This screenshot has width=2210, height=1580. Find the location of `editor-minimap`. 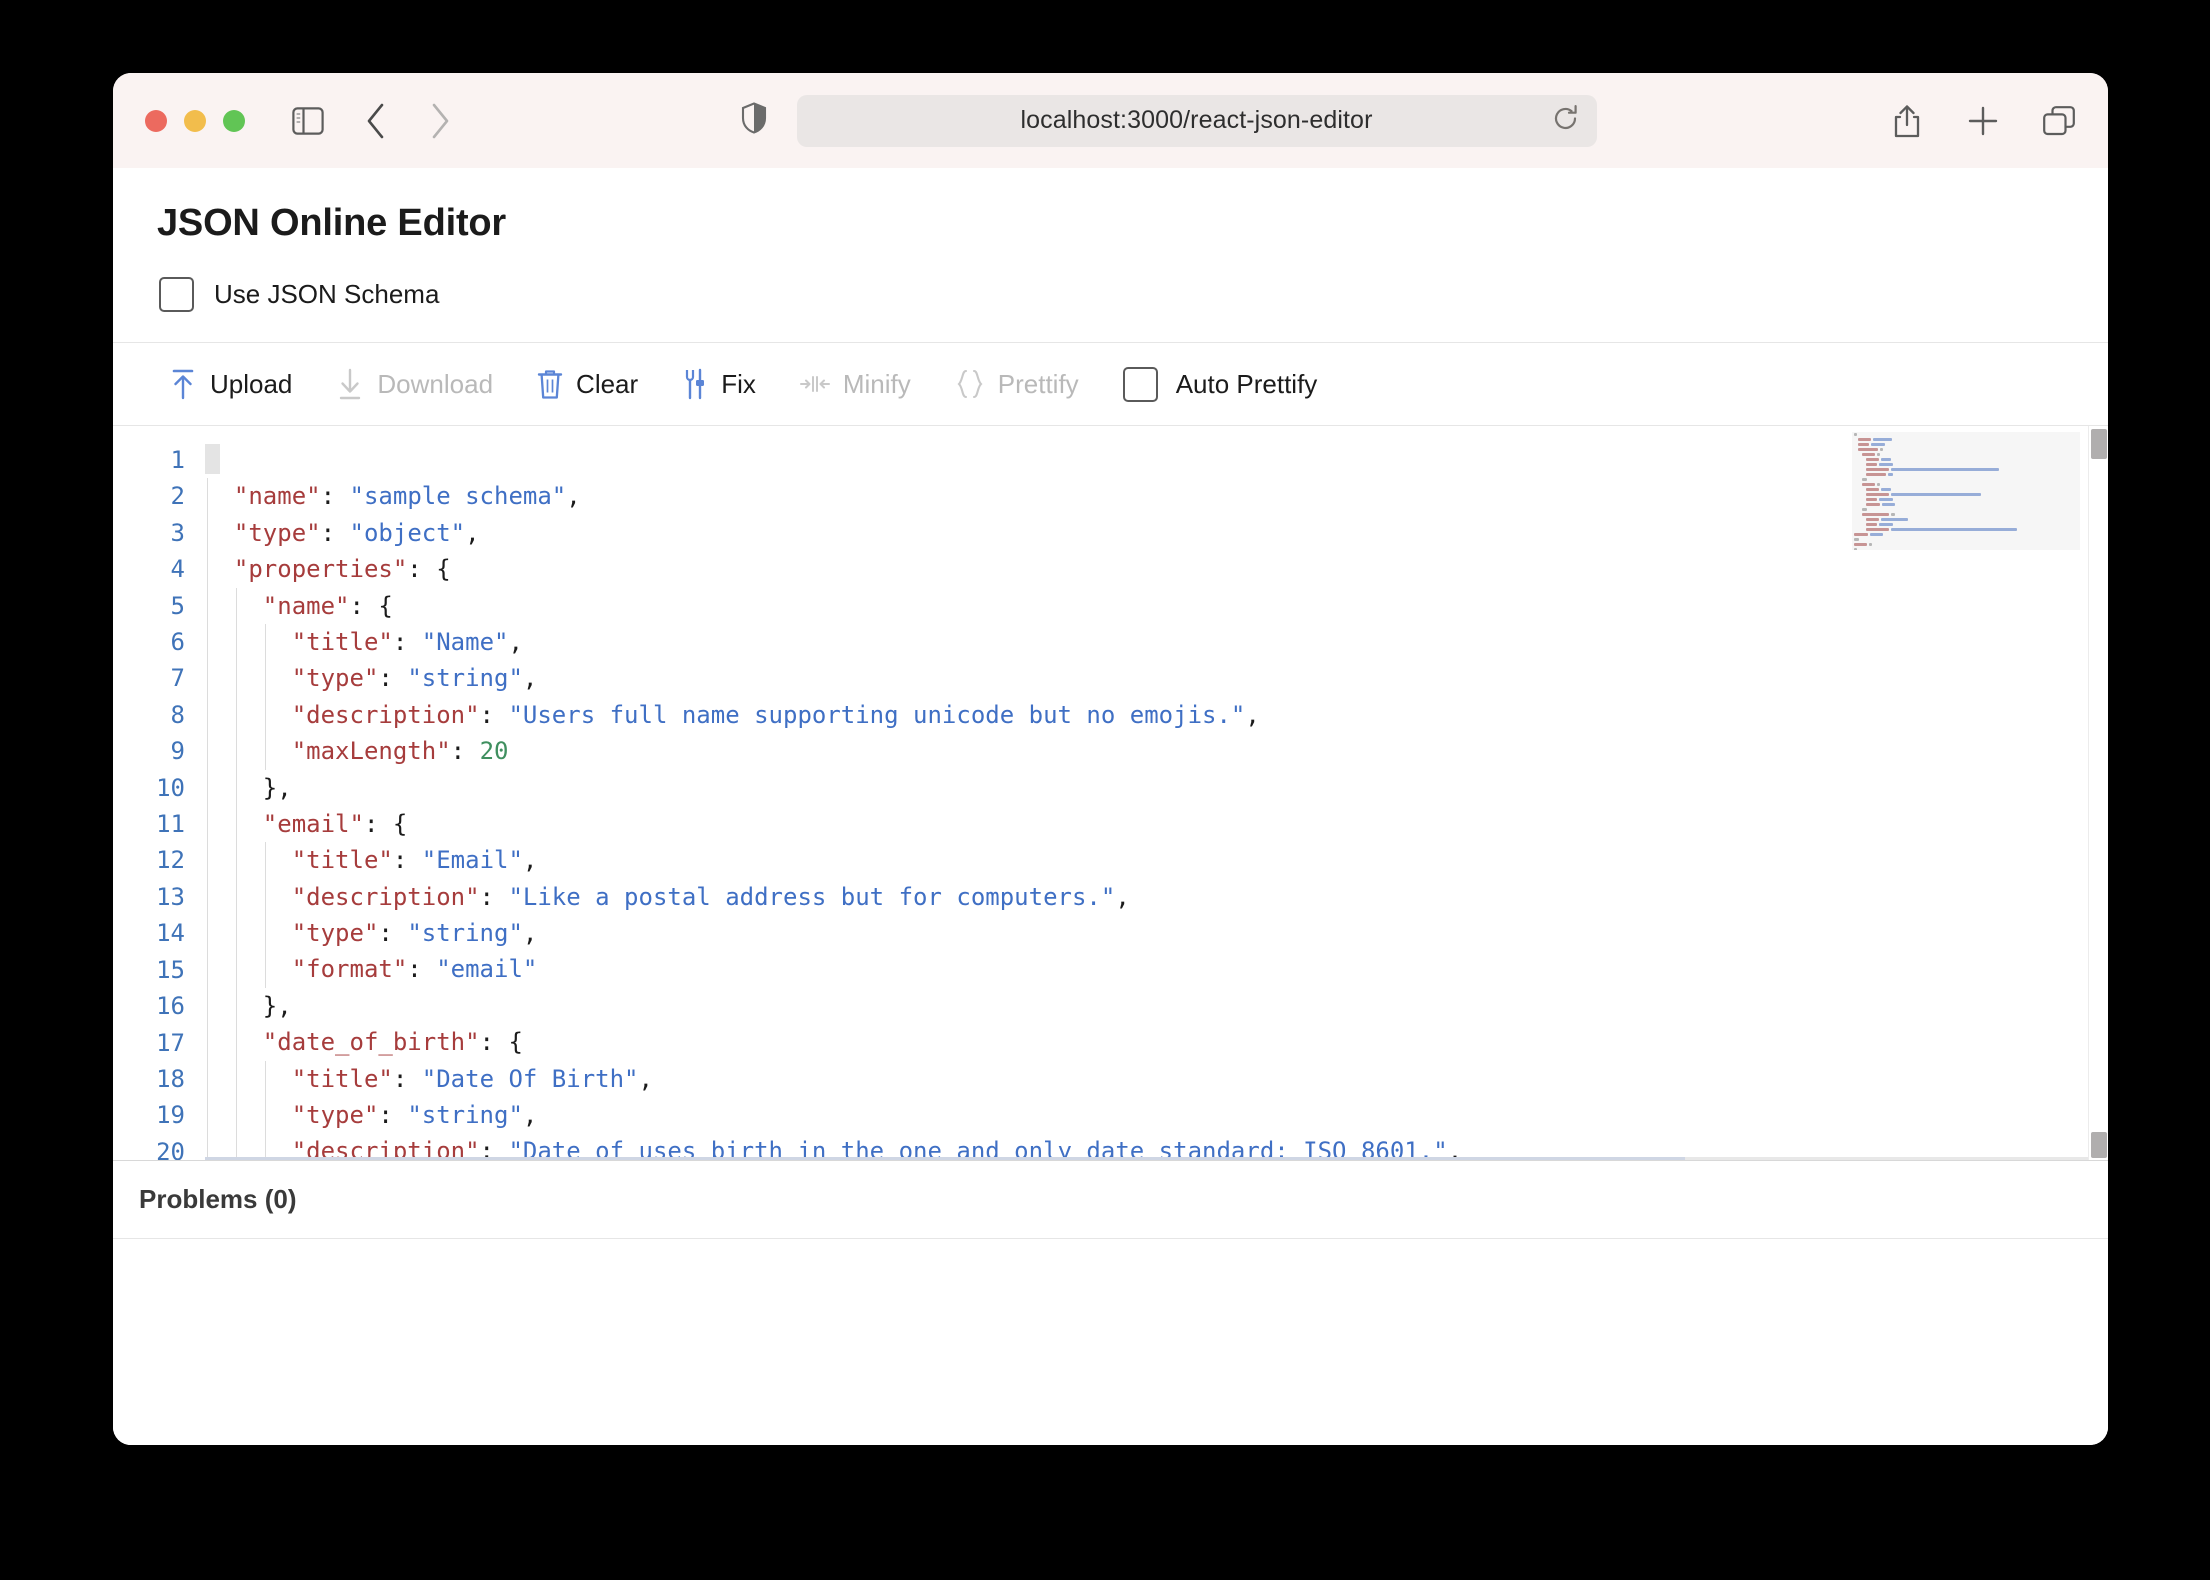

editor-minimap is located at coordinates (1966, 491).